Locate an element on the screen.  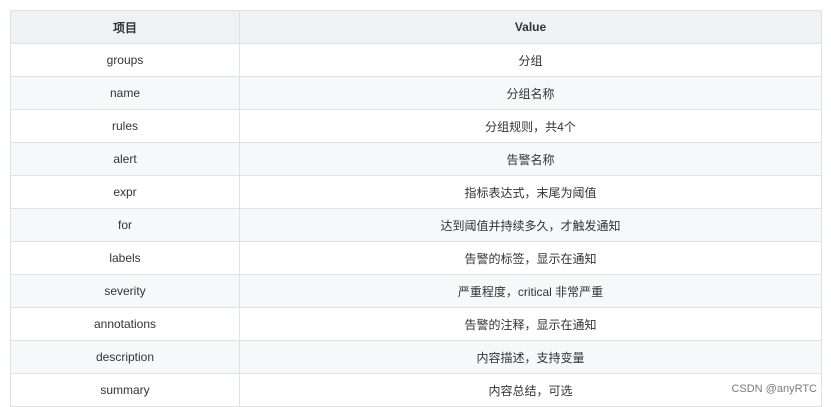
cell-key: expr is located at coordinates (125, 192).